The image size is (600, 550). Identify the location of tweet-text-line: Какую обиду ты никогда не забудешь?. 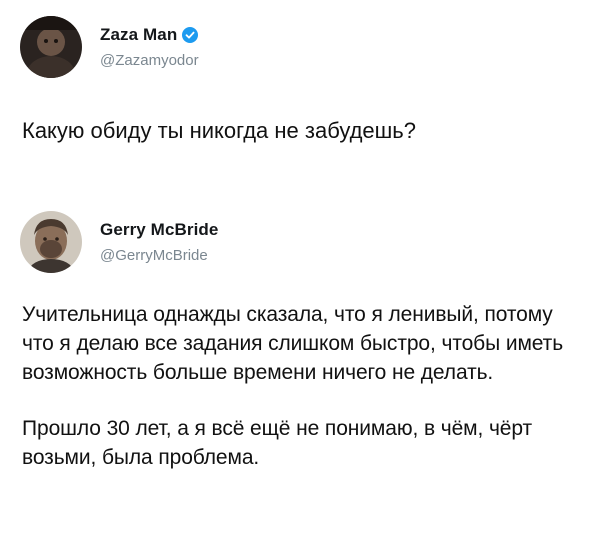
(219, 130).